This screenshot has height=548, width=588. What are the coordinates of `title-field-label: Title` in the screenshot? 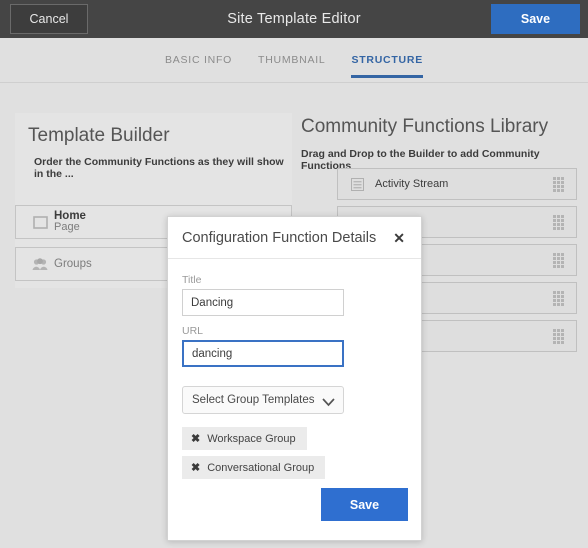 It's located at (192, 280).